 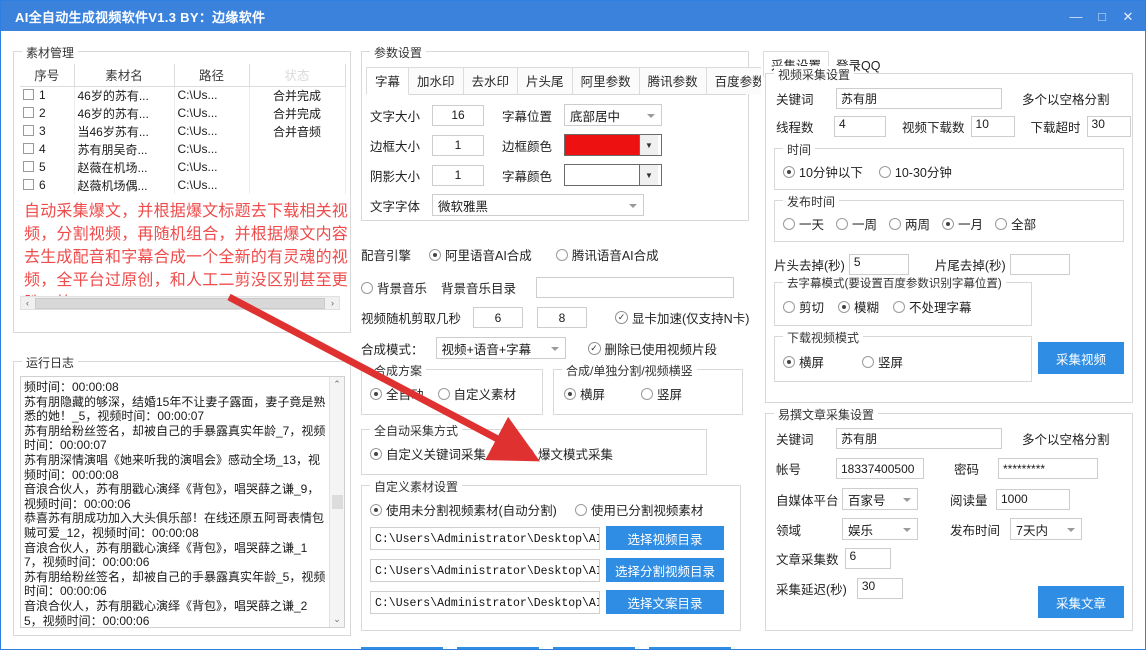 I want to click on choose-directory-button-2: 选择文案目录, so click(x=665, y=602).